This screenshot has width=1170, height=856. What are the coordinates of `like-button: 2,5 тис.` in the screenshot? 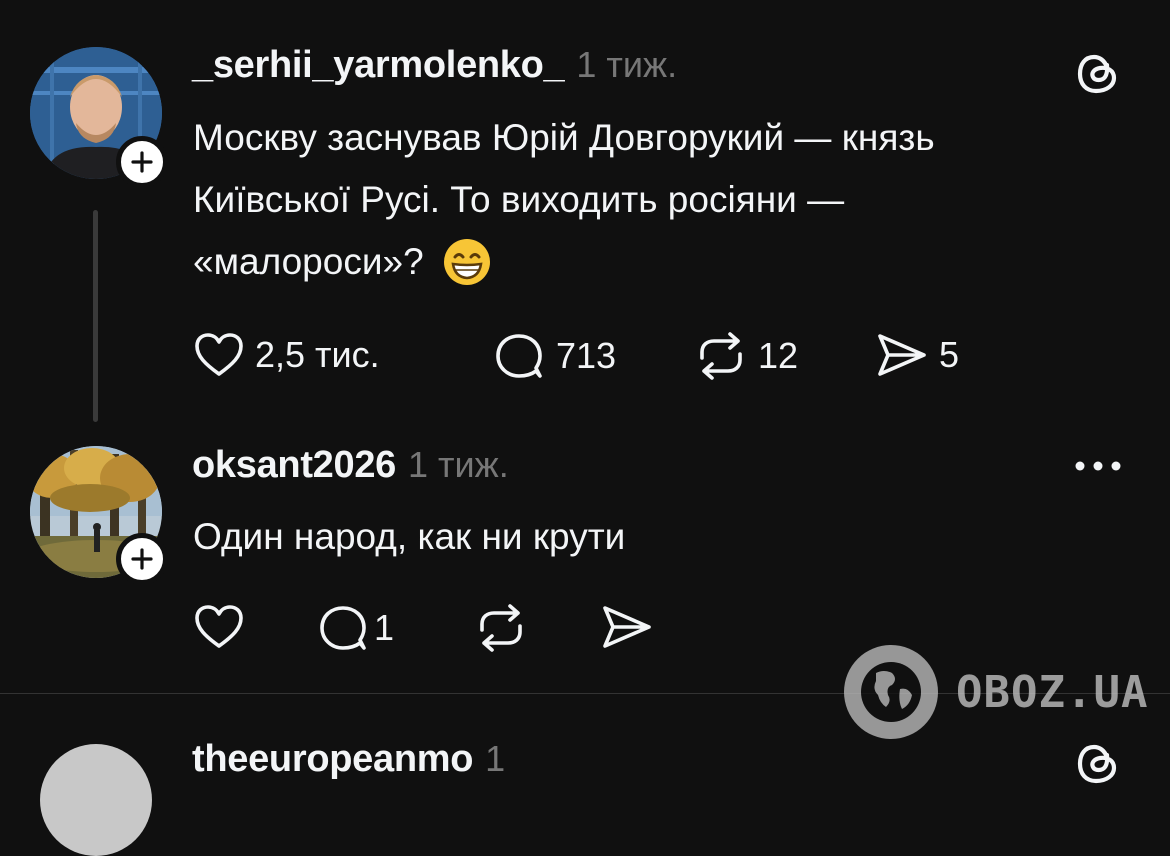 It's located at (286, 355).